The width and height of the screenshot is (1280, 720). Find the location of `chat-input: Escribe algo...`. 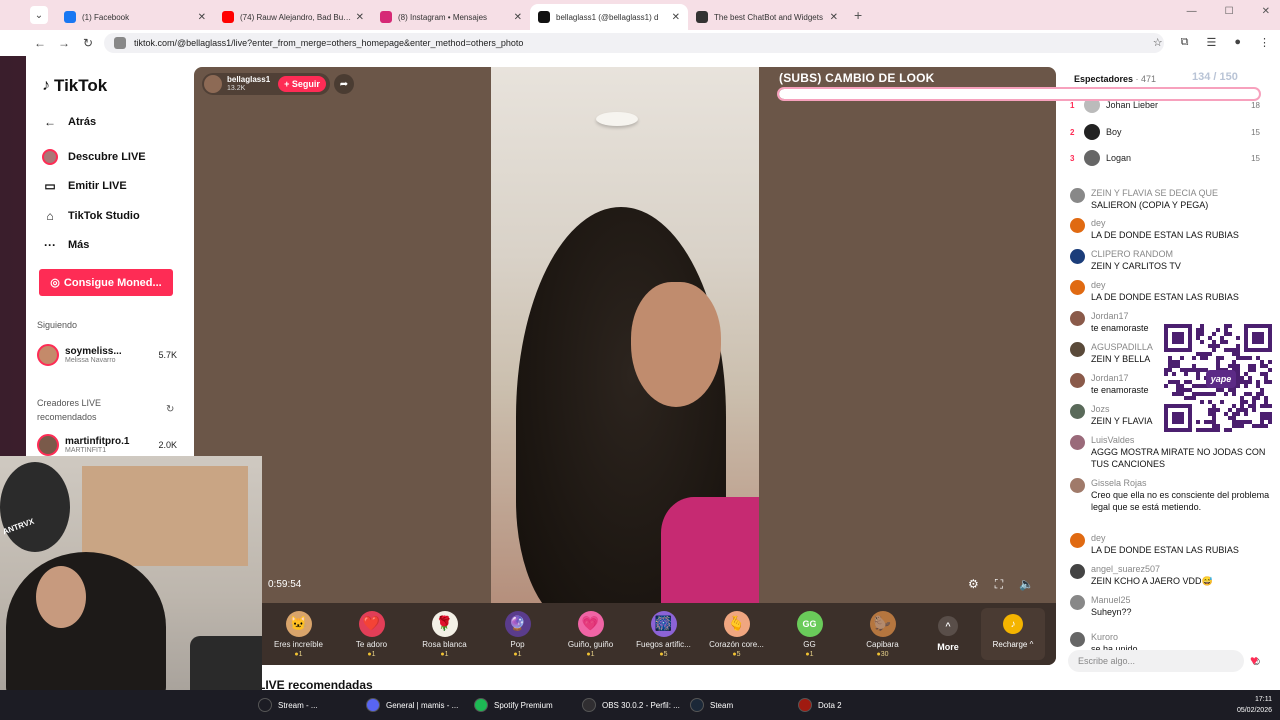

chat-input: Escribe algo... is located at coordinates (1156, 661).